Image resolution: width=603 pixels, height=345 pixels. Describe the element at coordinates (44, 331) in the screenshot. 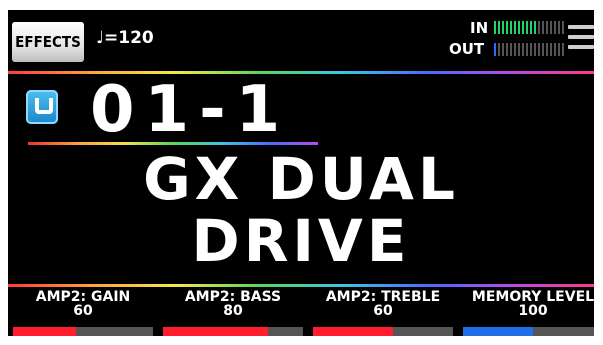

I see `knob-1-fill` at that location.